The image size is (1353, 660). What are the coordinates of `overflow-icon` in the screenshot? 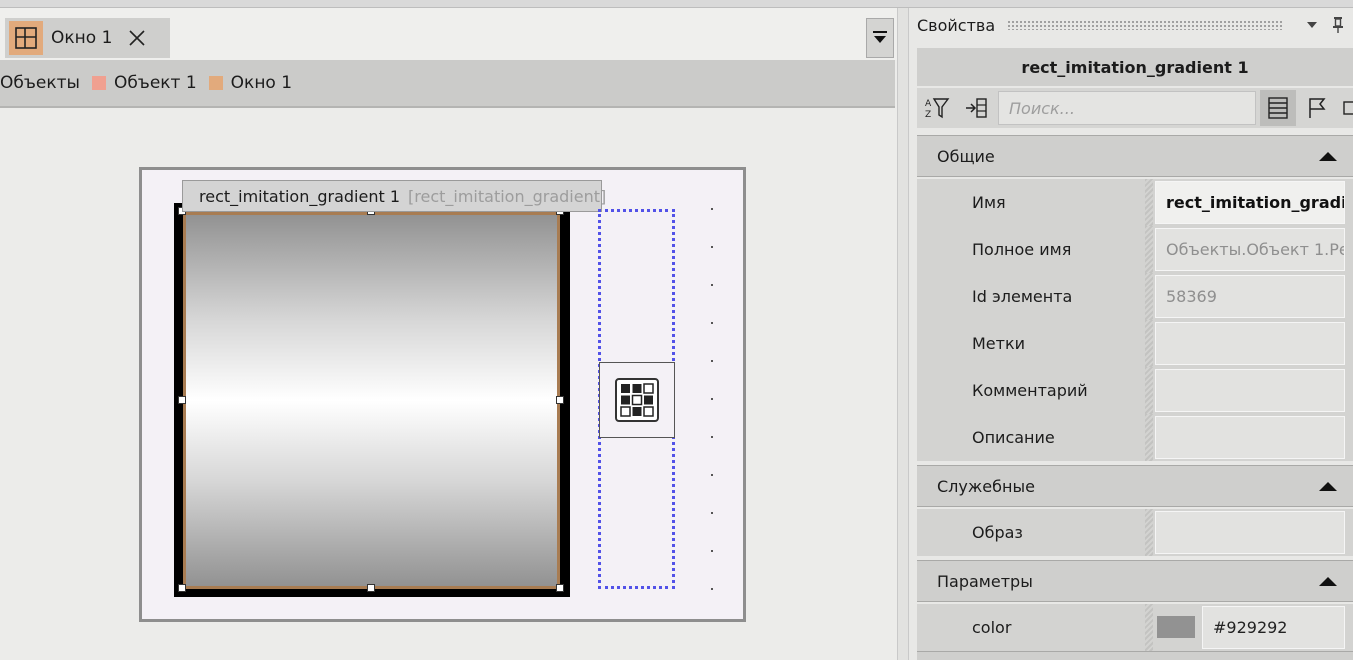 It's located at (1348, 108).